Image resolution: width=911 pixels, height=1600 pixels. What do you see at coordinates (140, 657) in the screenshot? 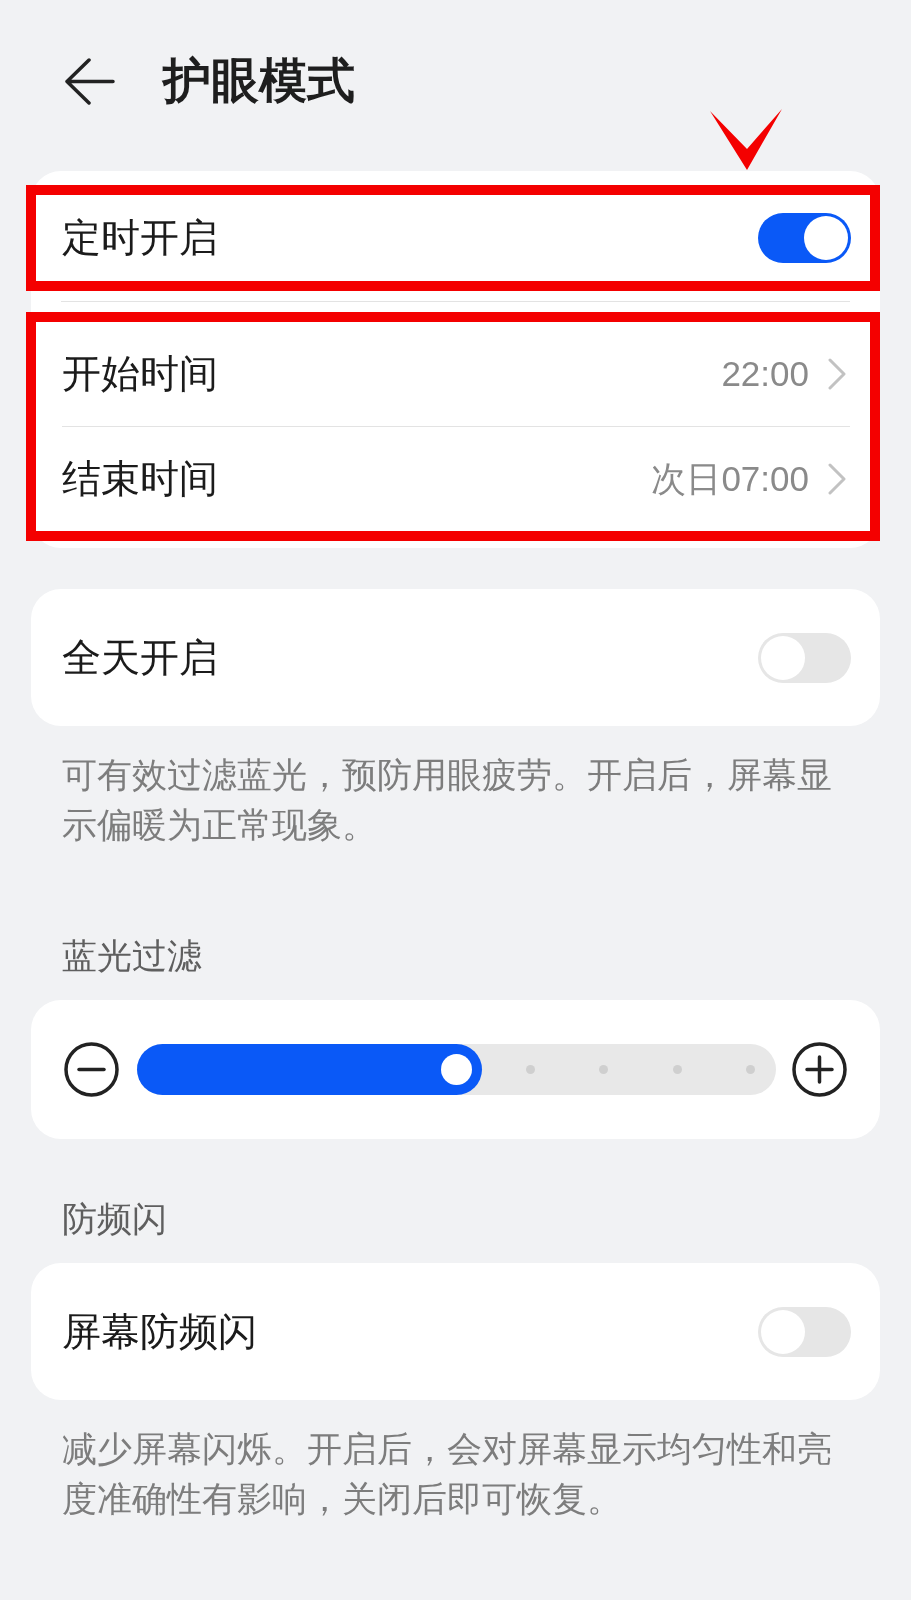
I see `setting-label: 全天开启` at bounding box center [140, 657].